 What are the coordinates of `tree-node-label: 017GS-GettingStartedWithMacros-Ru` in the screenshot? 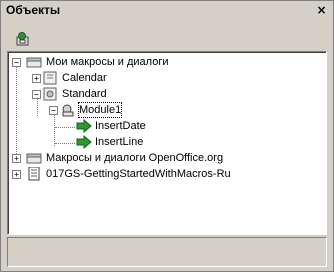 It's located at (138, 174).